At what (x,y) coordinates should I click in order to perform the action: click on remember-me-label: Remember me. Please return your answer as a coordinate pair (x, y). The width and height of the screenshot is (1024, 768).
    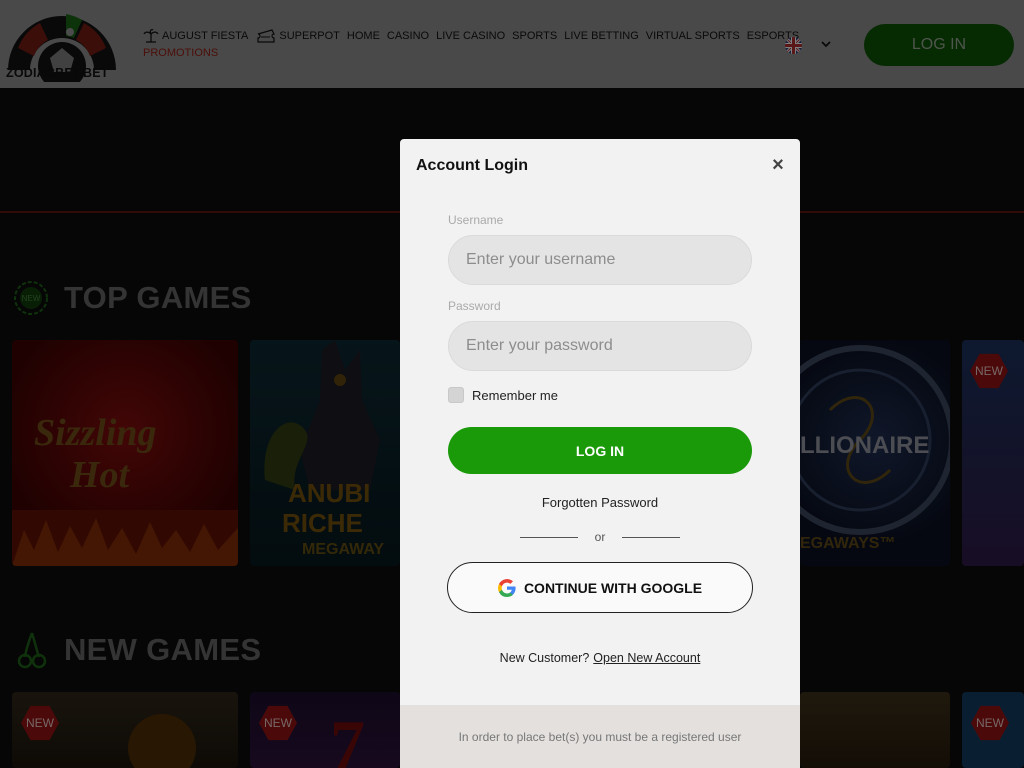
    Looking at the image, I should click on (515, 395).